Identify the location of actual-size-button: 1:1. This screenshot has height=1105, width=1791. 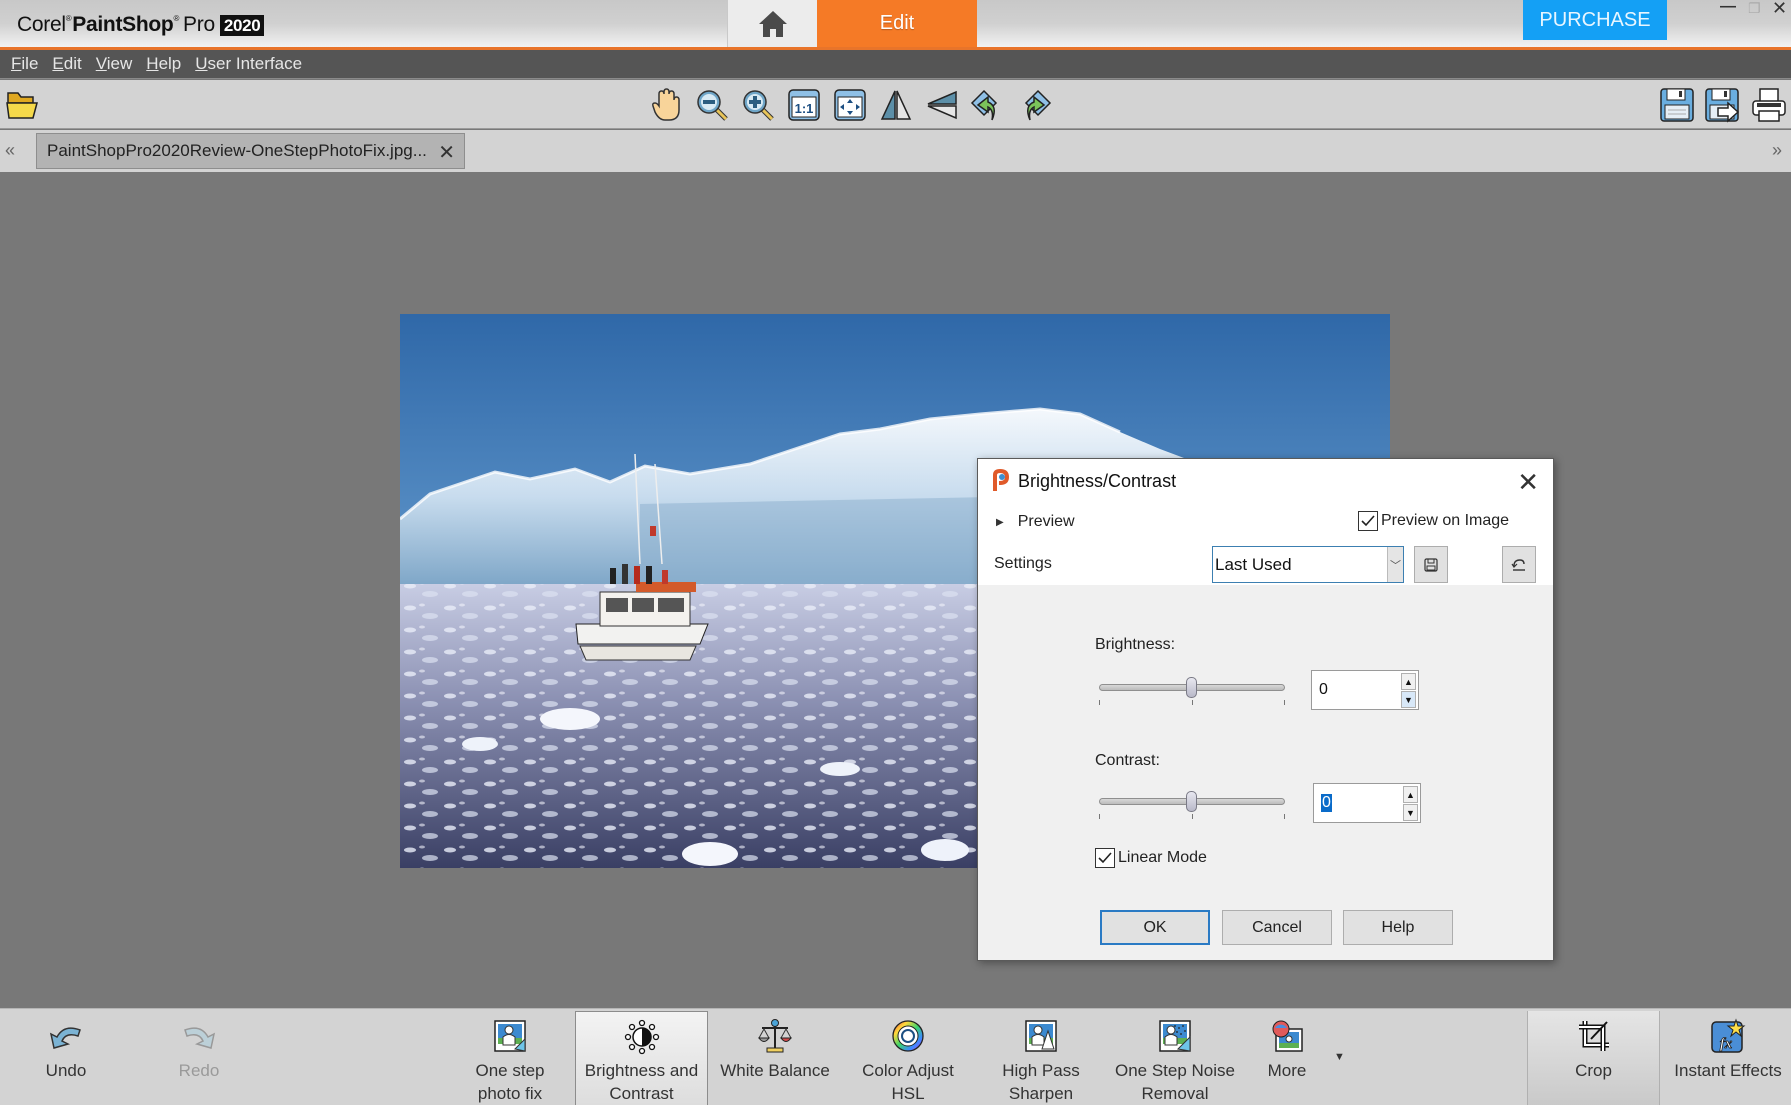
(804, 105).